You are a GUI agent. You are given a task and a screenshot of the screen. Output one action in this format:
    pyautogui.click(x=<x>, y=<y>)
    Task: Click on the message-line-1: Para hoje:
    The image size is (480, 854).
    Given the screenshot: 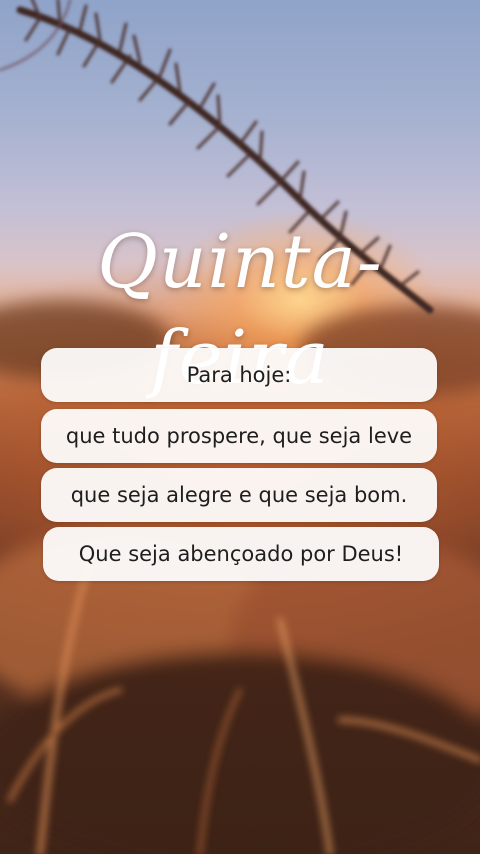 What is the action you would take?
    pyautogui.click(x=239, y=375)
    